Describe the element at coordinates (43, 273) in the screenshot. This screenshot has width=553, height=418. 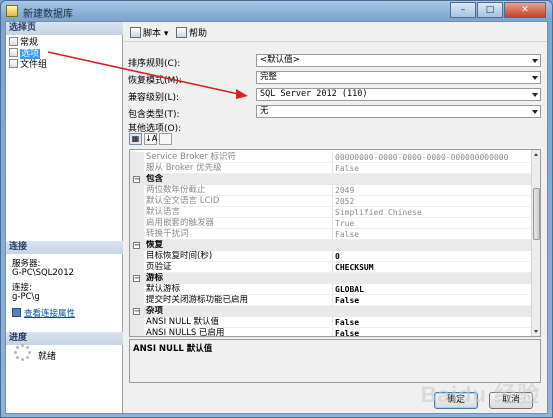
I see `server-value: G-PC\SQL2012` at that location.